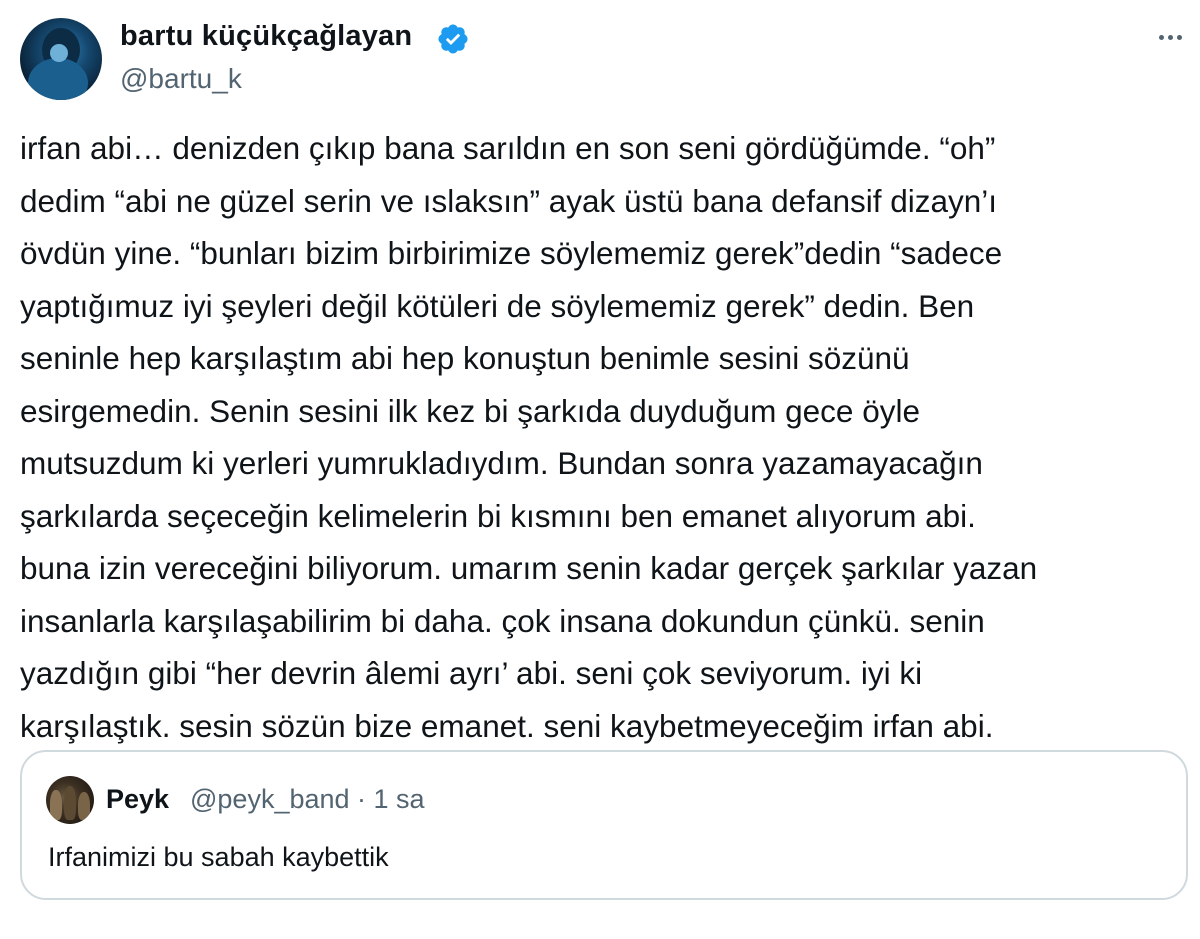  What do you see at coordinates (61, 59) in the screenshot?
I see `author-avatar` at bounding box center [61, 59].